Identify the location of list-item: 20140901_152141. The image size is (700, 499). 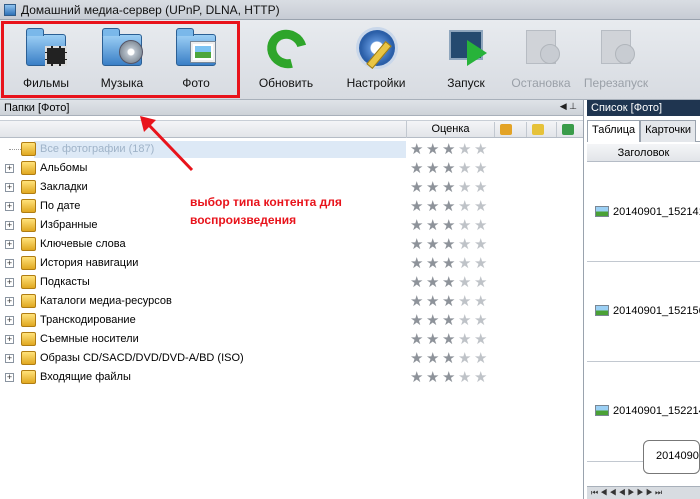
(643, 212).